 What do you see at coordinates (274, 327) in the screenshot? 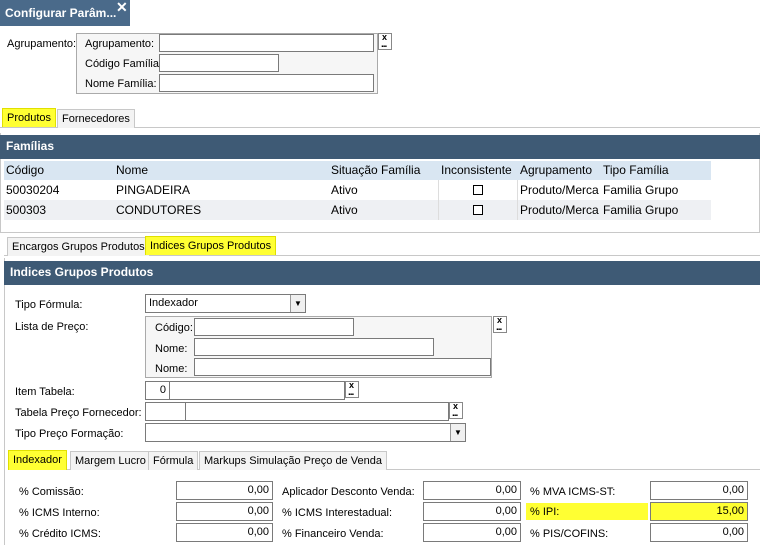
I see `lista-codigo-input` at bounding box center [274, 327].